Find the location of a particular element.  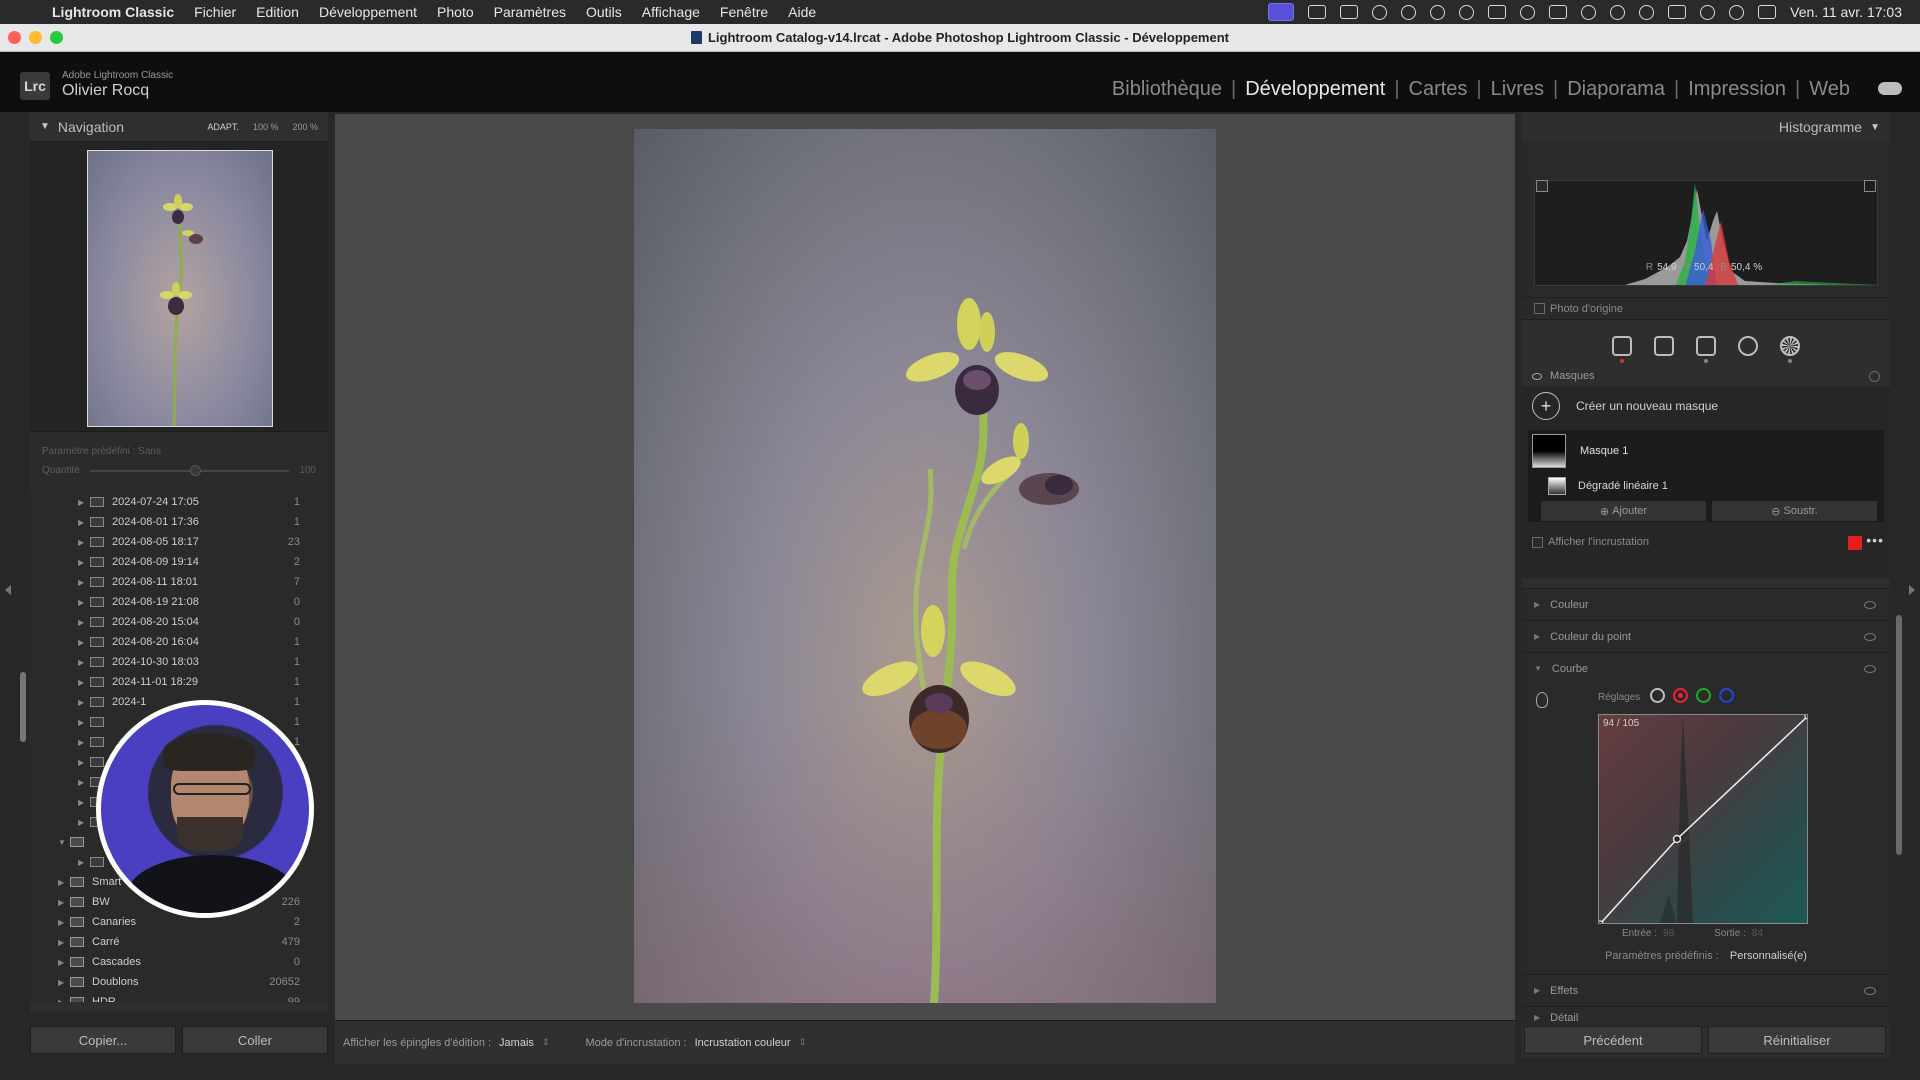

sync-icon is located at coordinates (1467, 12).